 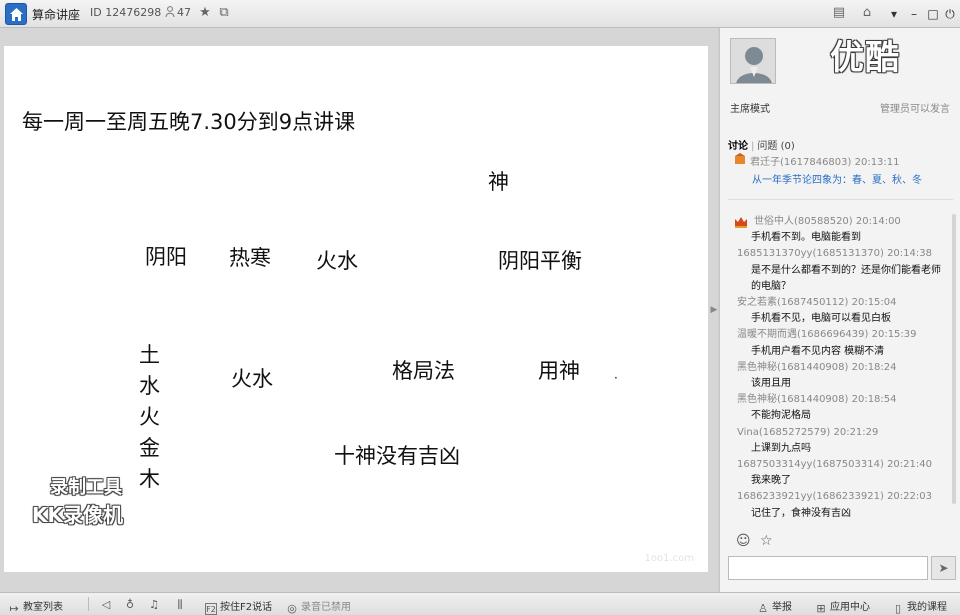 I want to click on mixer-button: ⫼, so click(x=181, y=604).